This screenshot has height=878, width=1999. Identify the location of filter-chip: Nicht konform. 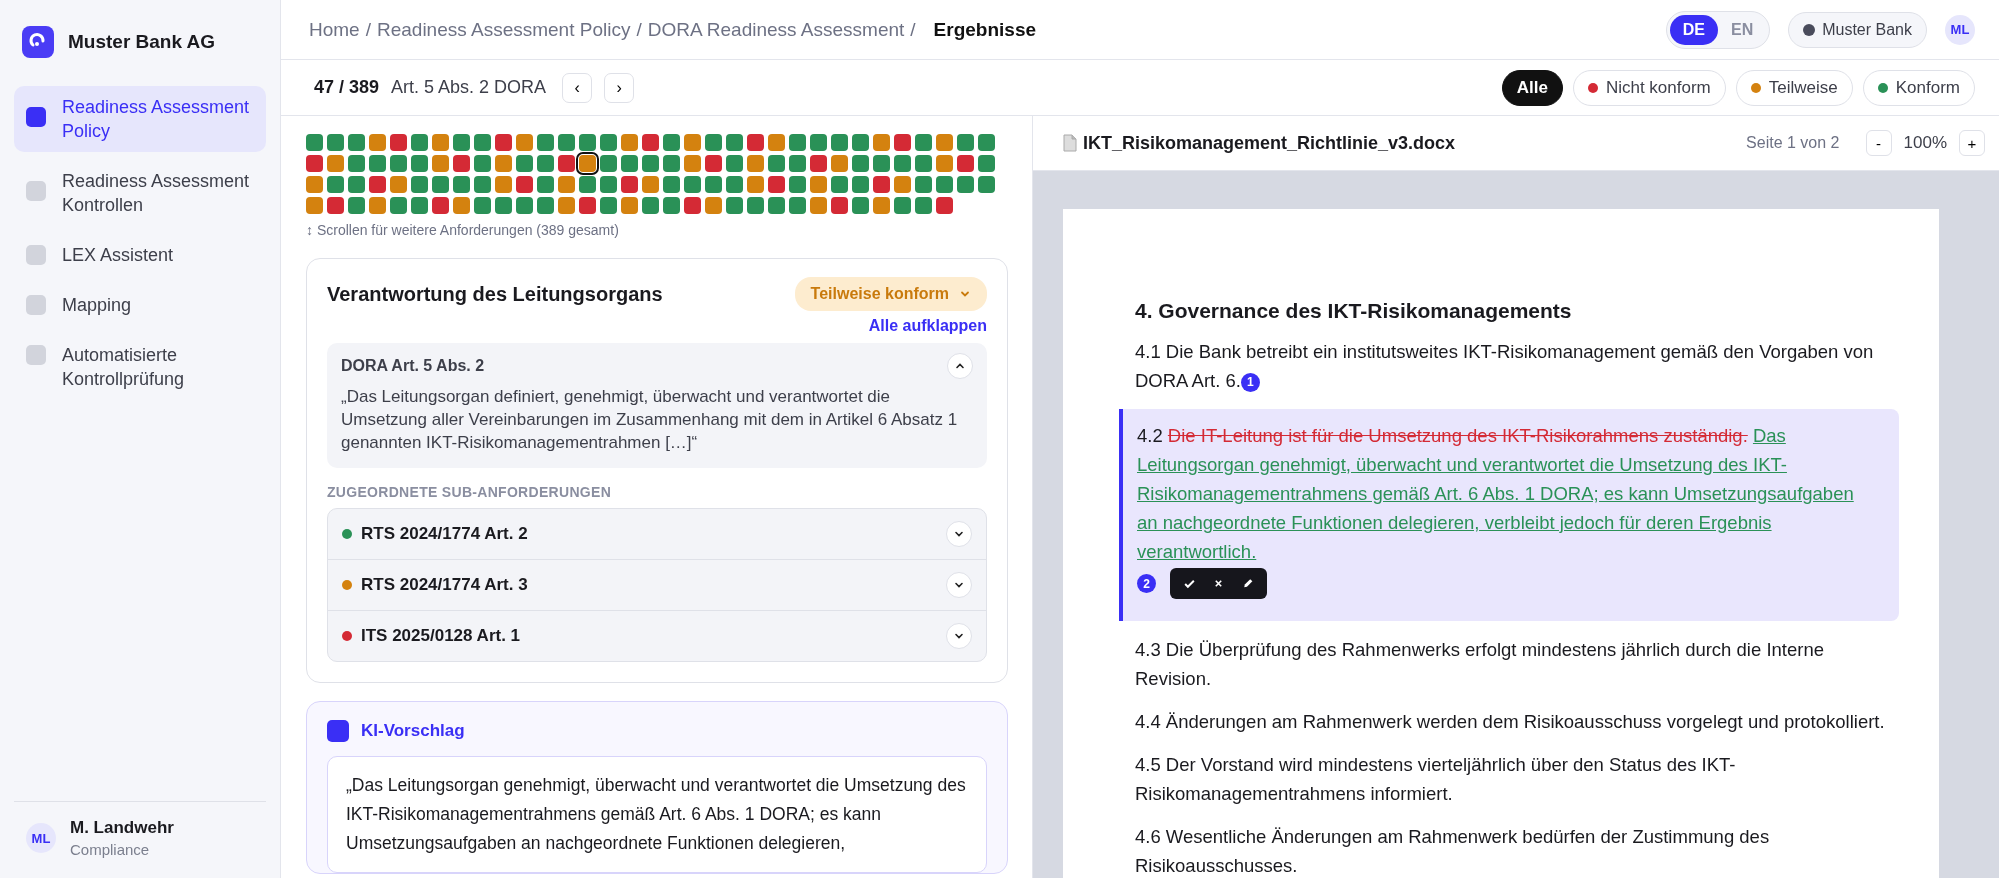
(1649, 87).